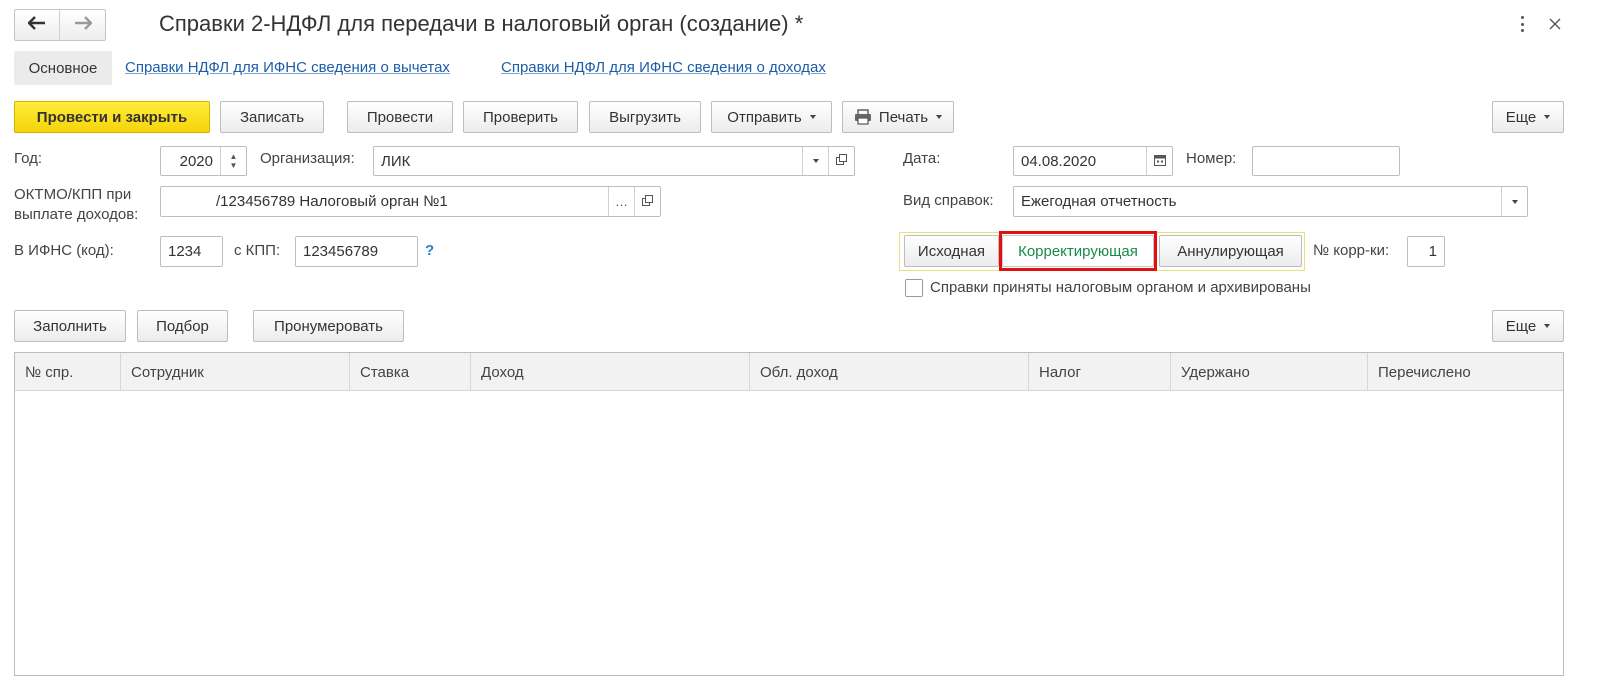 The height and width of the screenshot is (695, 1608). Describe the element at coordinates (951, 251) in the screenshot. I see `type-original-button: Исходная` at that location.